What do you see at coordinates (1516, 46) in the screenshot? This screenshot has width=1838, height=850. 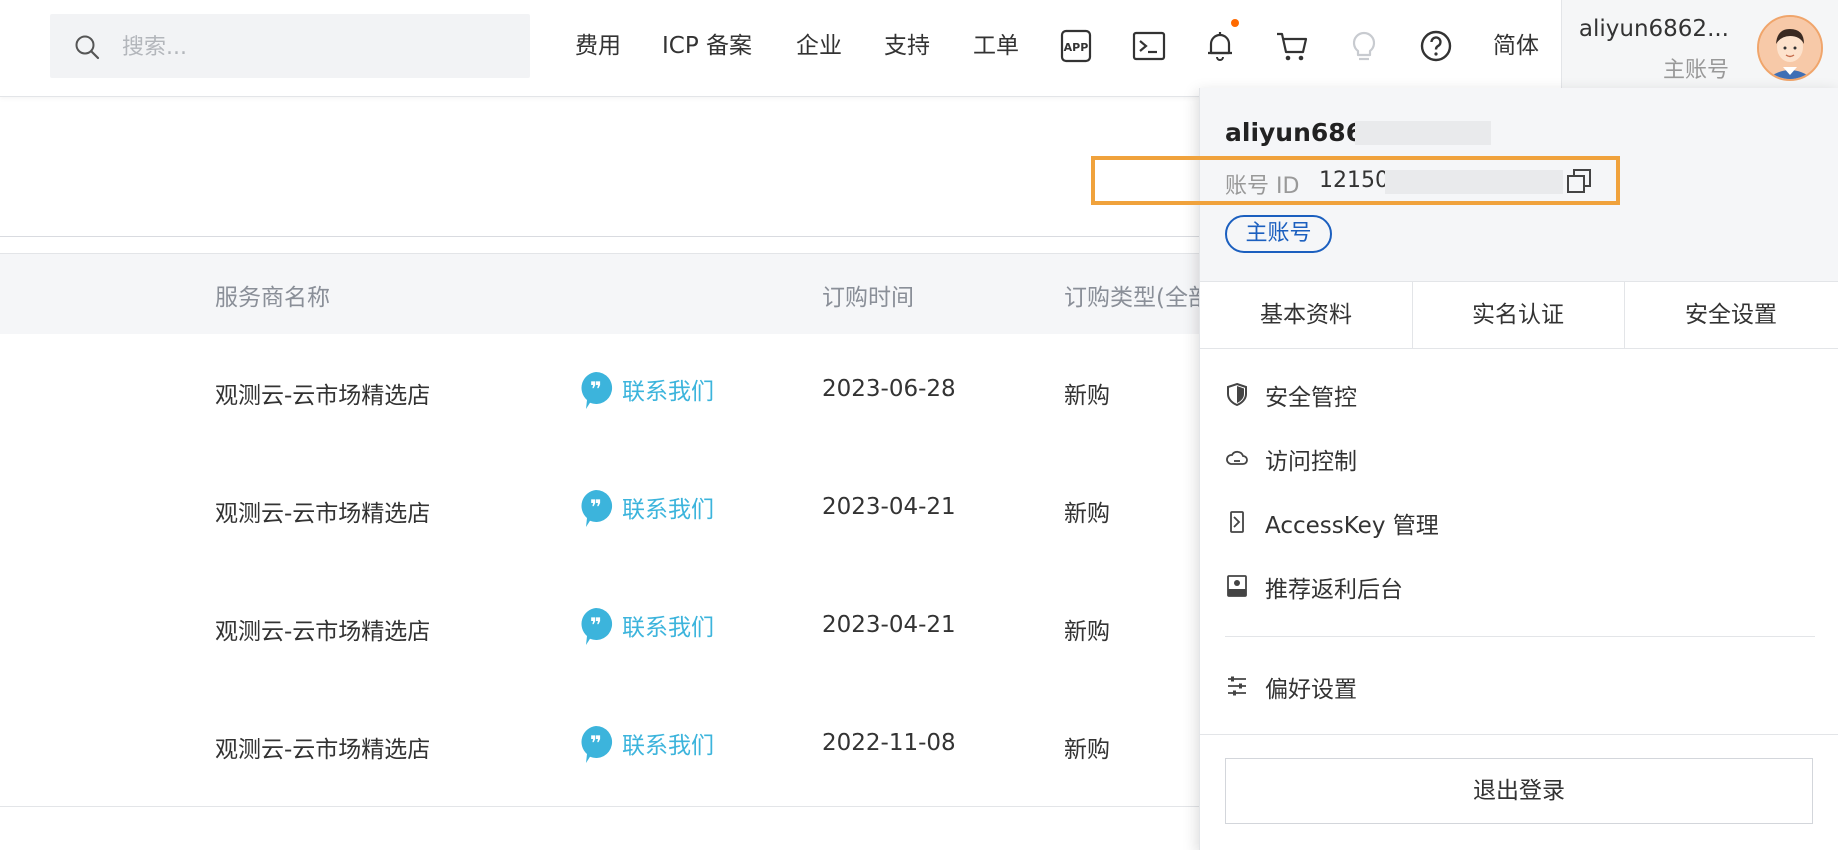 I see `language-switch: 简体` at bounding box center [1516, 46].